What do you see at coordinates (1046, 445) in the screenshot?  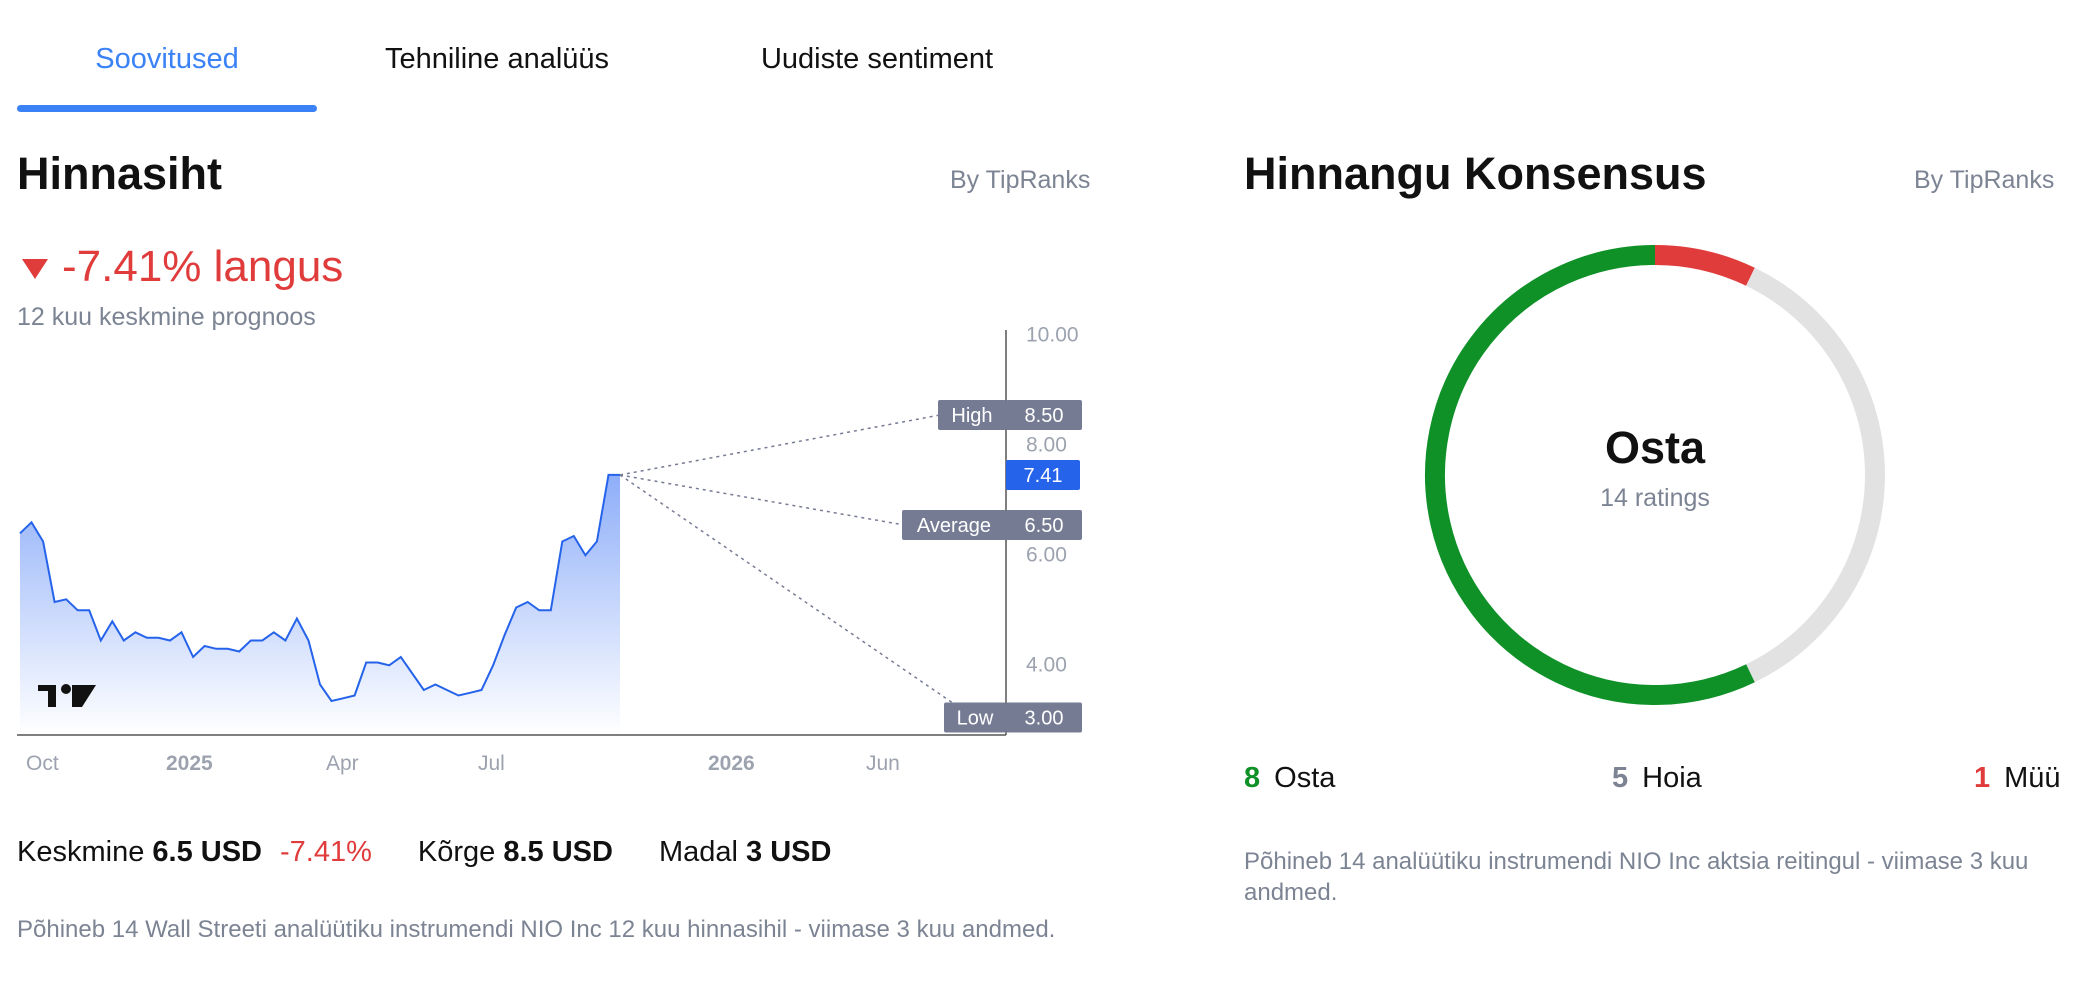 I see `y-tick-label: 8.00` at bounding box center [1046, 445].